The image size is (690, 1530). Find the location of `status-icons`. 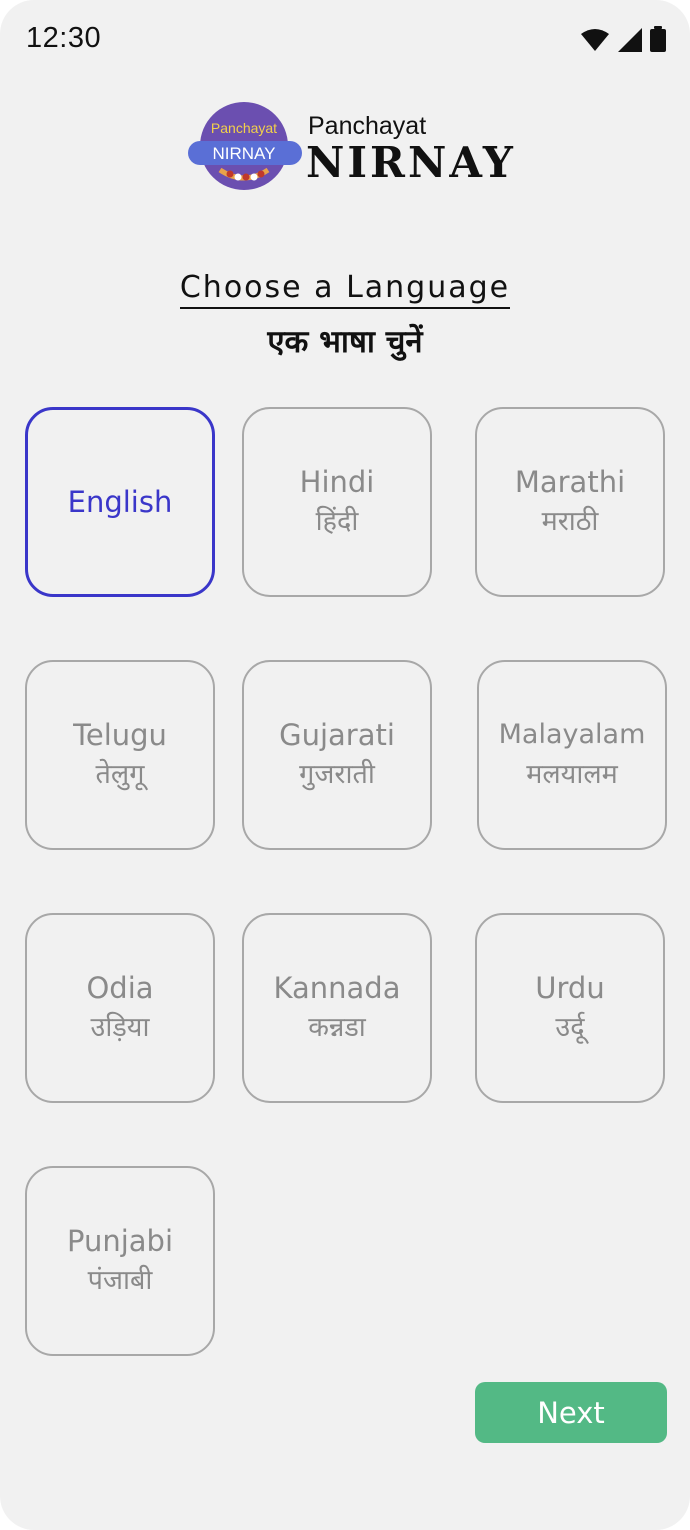

status-icons is located at coordinates (623, 39).